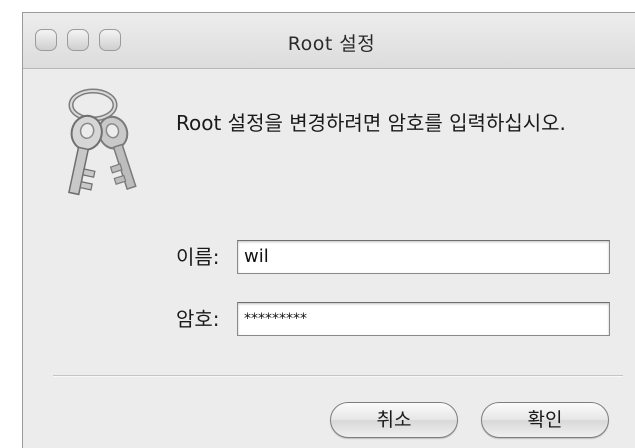 Image resolution: width=635 pixels, height=448 pixels. Describe the element at coordinates (423, 257) in the screenshot. I see `name-field: wil` at that location.